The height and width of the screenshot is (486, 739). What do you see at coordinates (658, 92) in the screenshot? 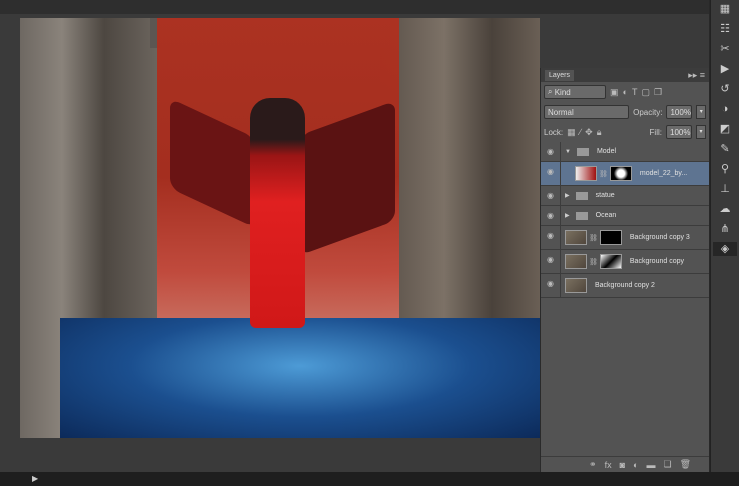
I see `smart-object-filter-icon: ❐` at bounding box center [658, 92].